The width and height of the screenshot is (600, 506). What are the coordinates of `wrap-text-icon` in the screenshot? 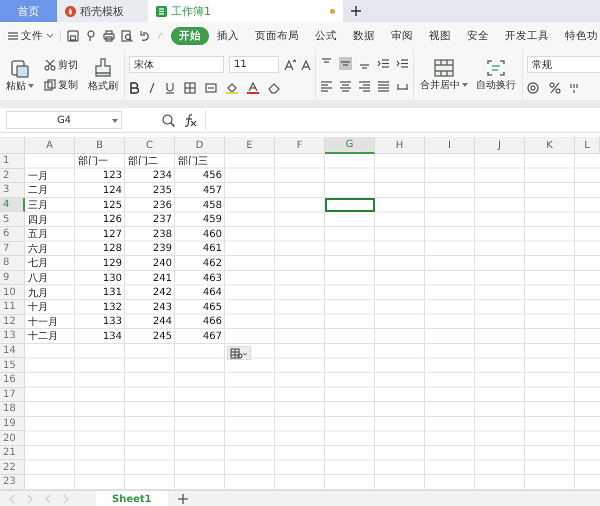 It's located at (496, 67).